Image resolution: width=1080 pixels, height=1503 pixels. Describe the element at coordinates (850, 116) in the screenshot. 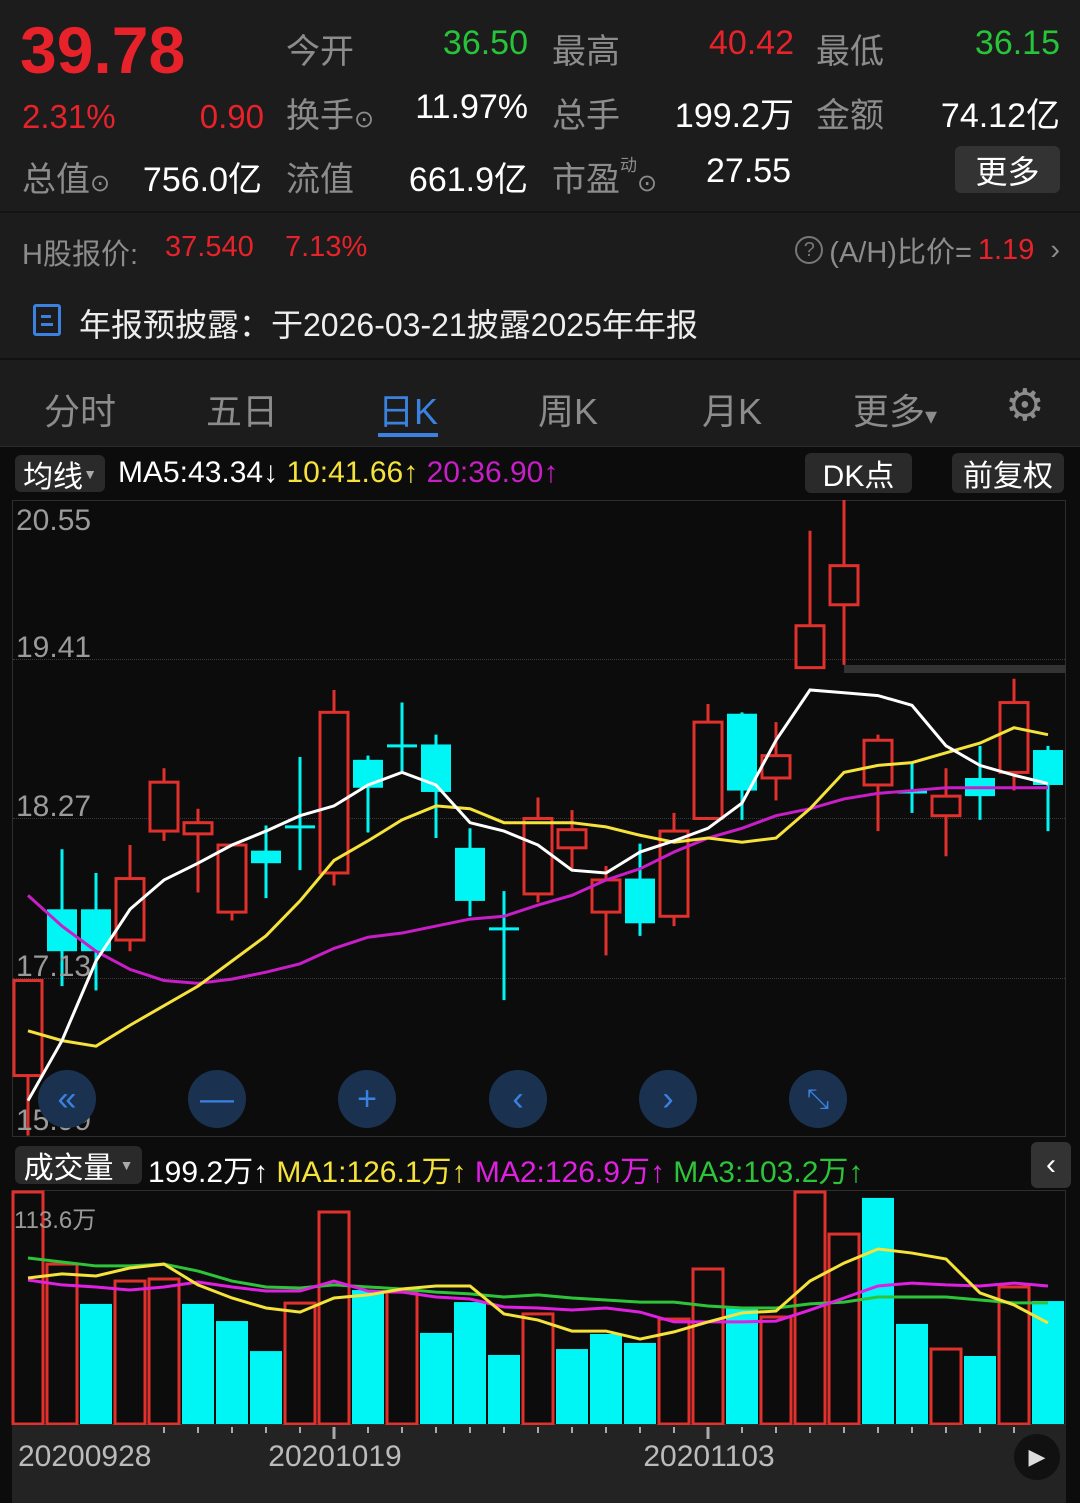

I see `quote-label: 金额` at that location.